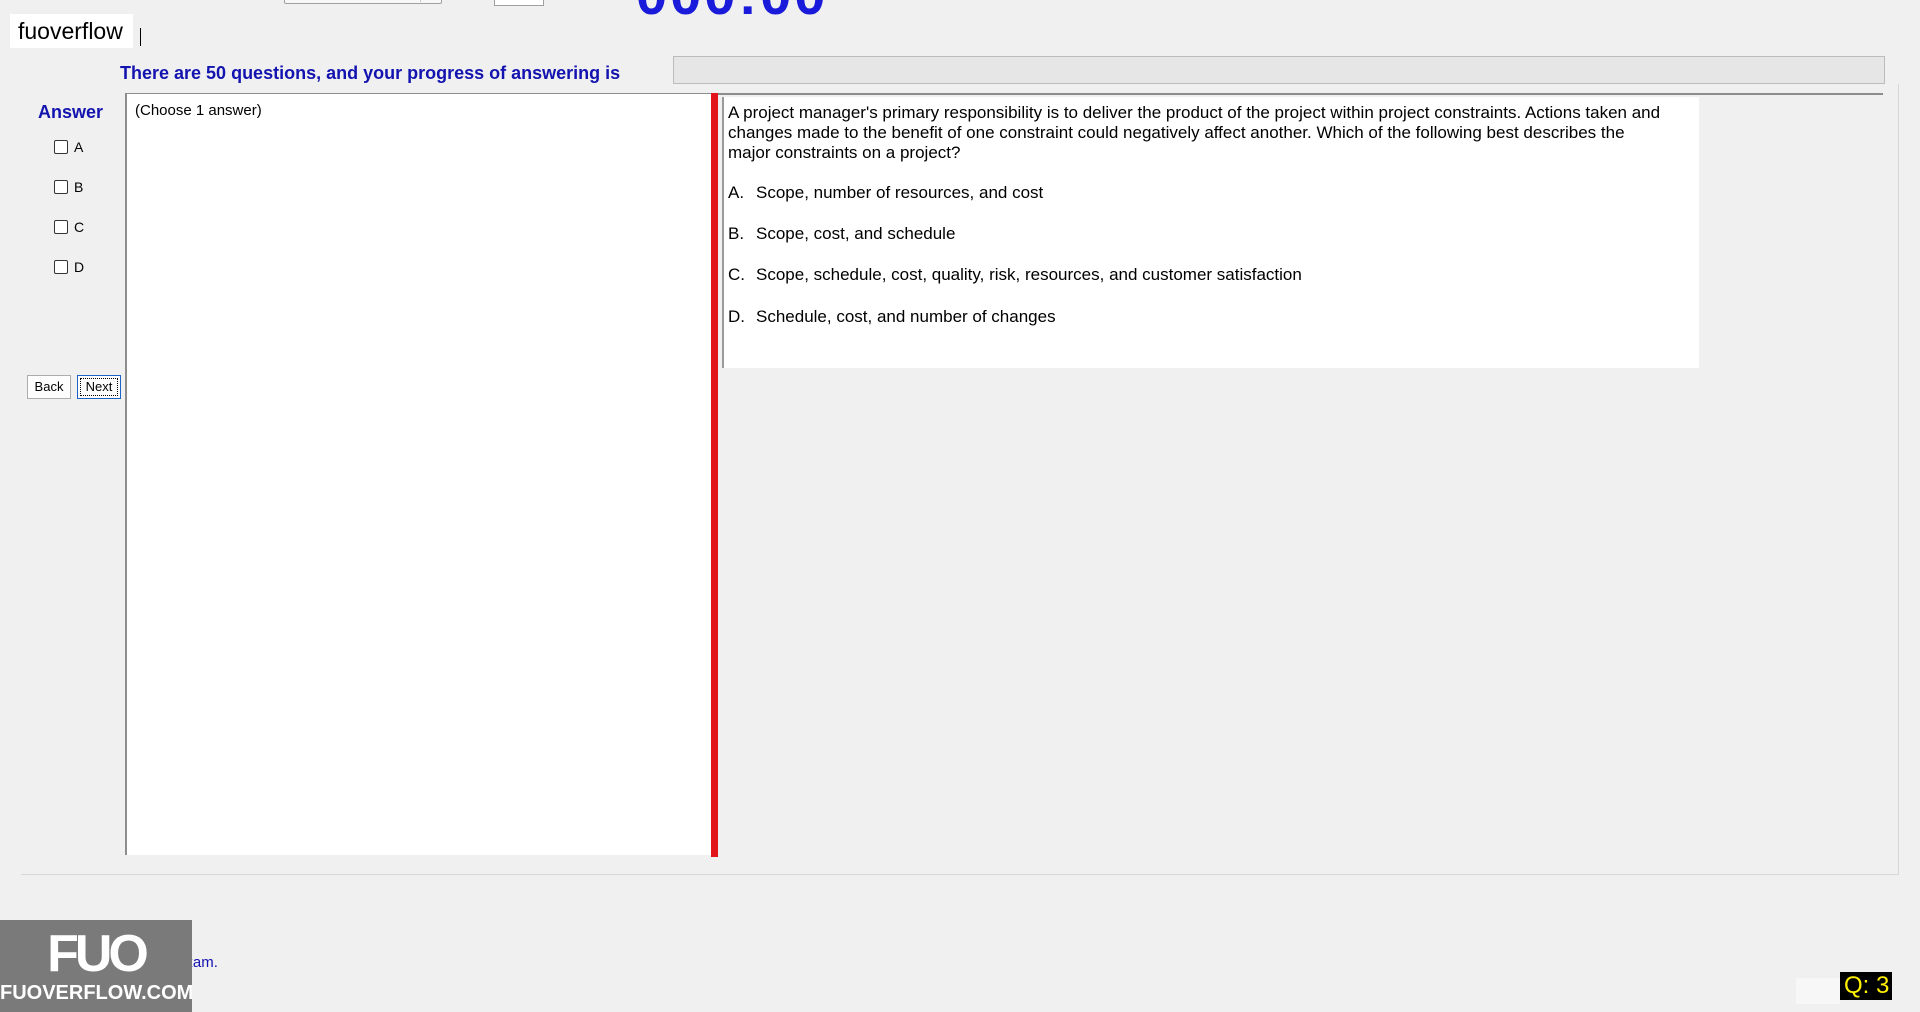 Image resolution: width=1920 pixels, height=1012 pixels. Describe the element at coordinates (97, 993) in the screenshot. I see `logo-domain: FUOVERFLOW.COM` at that location.